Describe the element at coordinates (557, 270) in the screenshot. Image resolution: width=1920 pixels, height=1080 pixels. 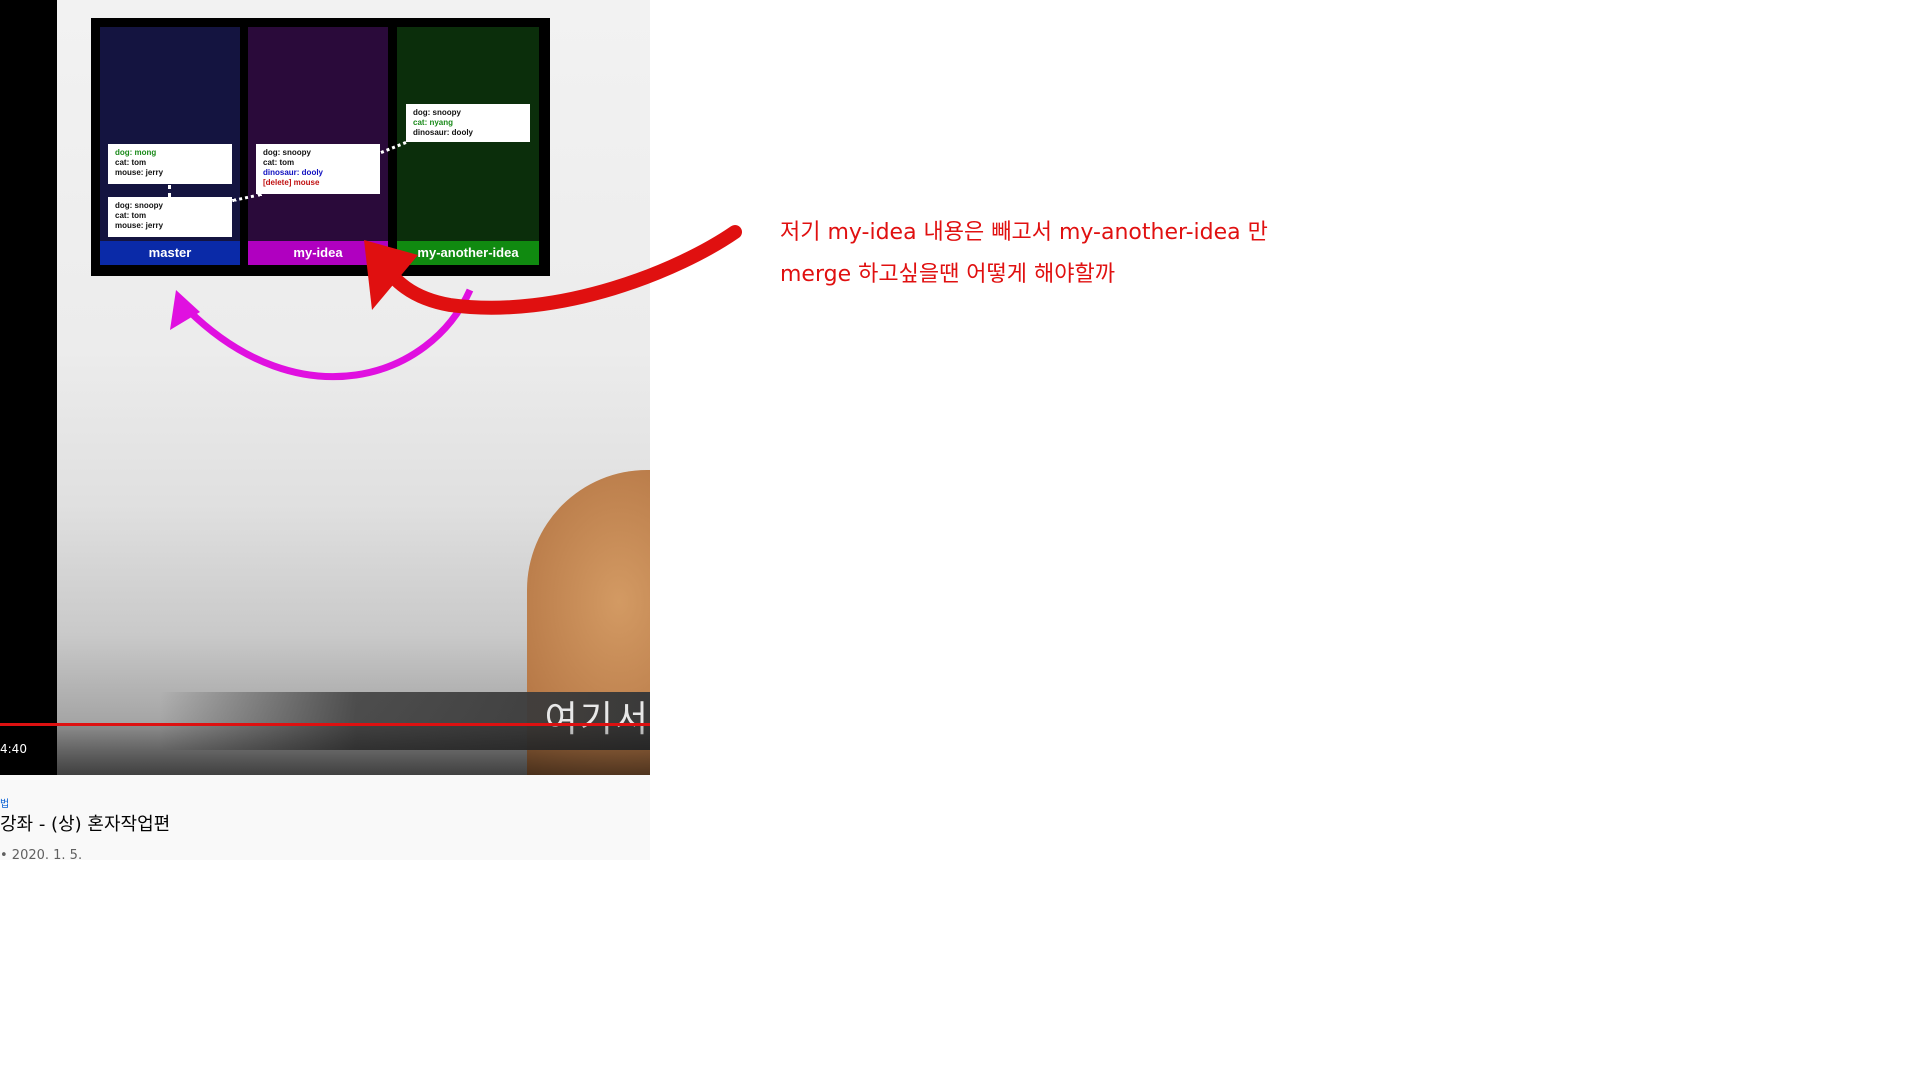
I see `red-scribble-arrow` at that location.